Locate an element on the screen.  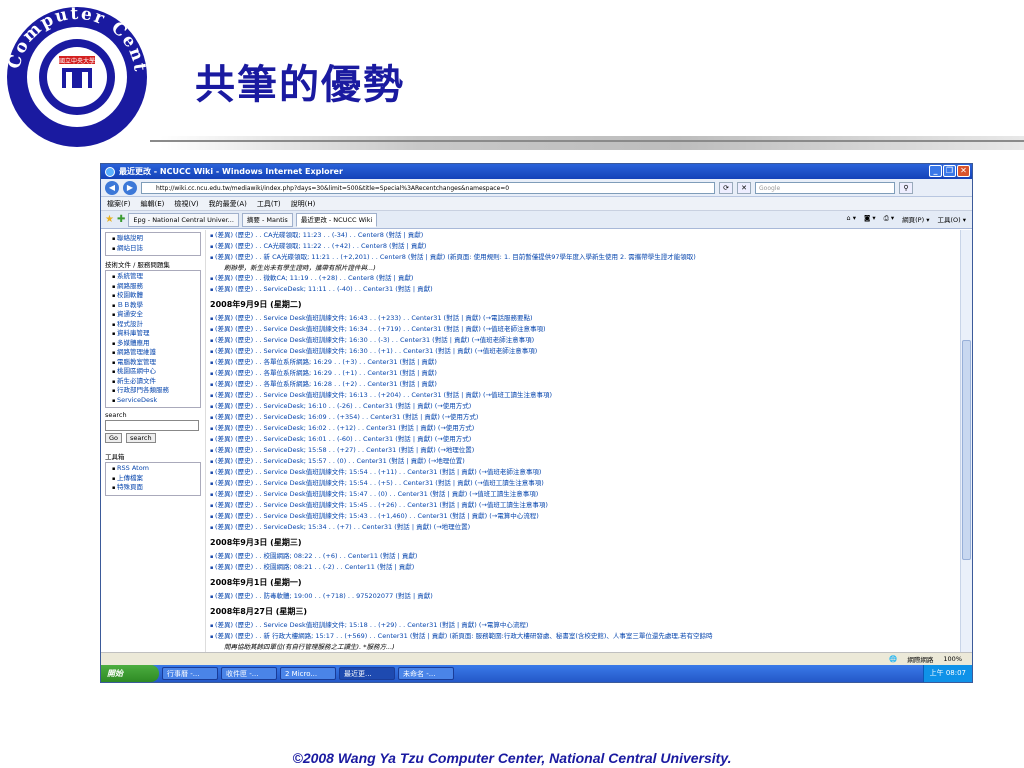
home-icon: ⌂ ▾ is located at coordinates (851, 219).